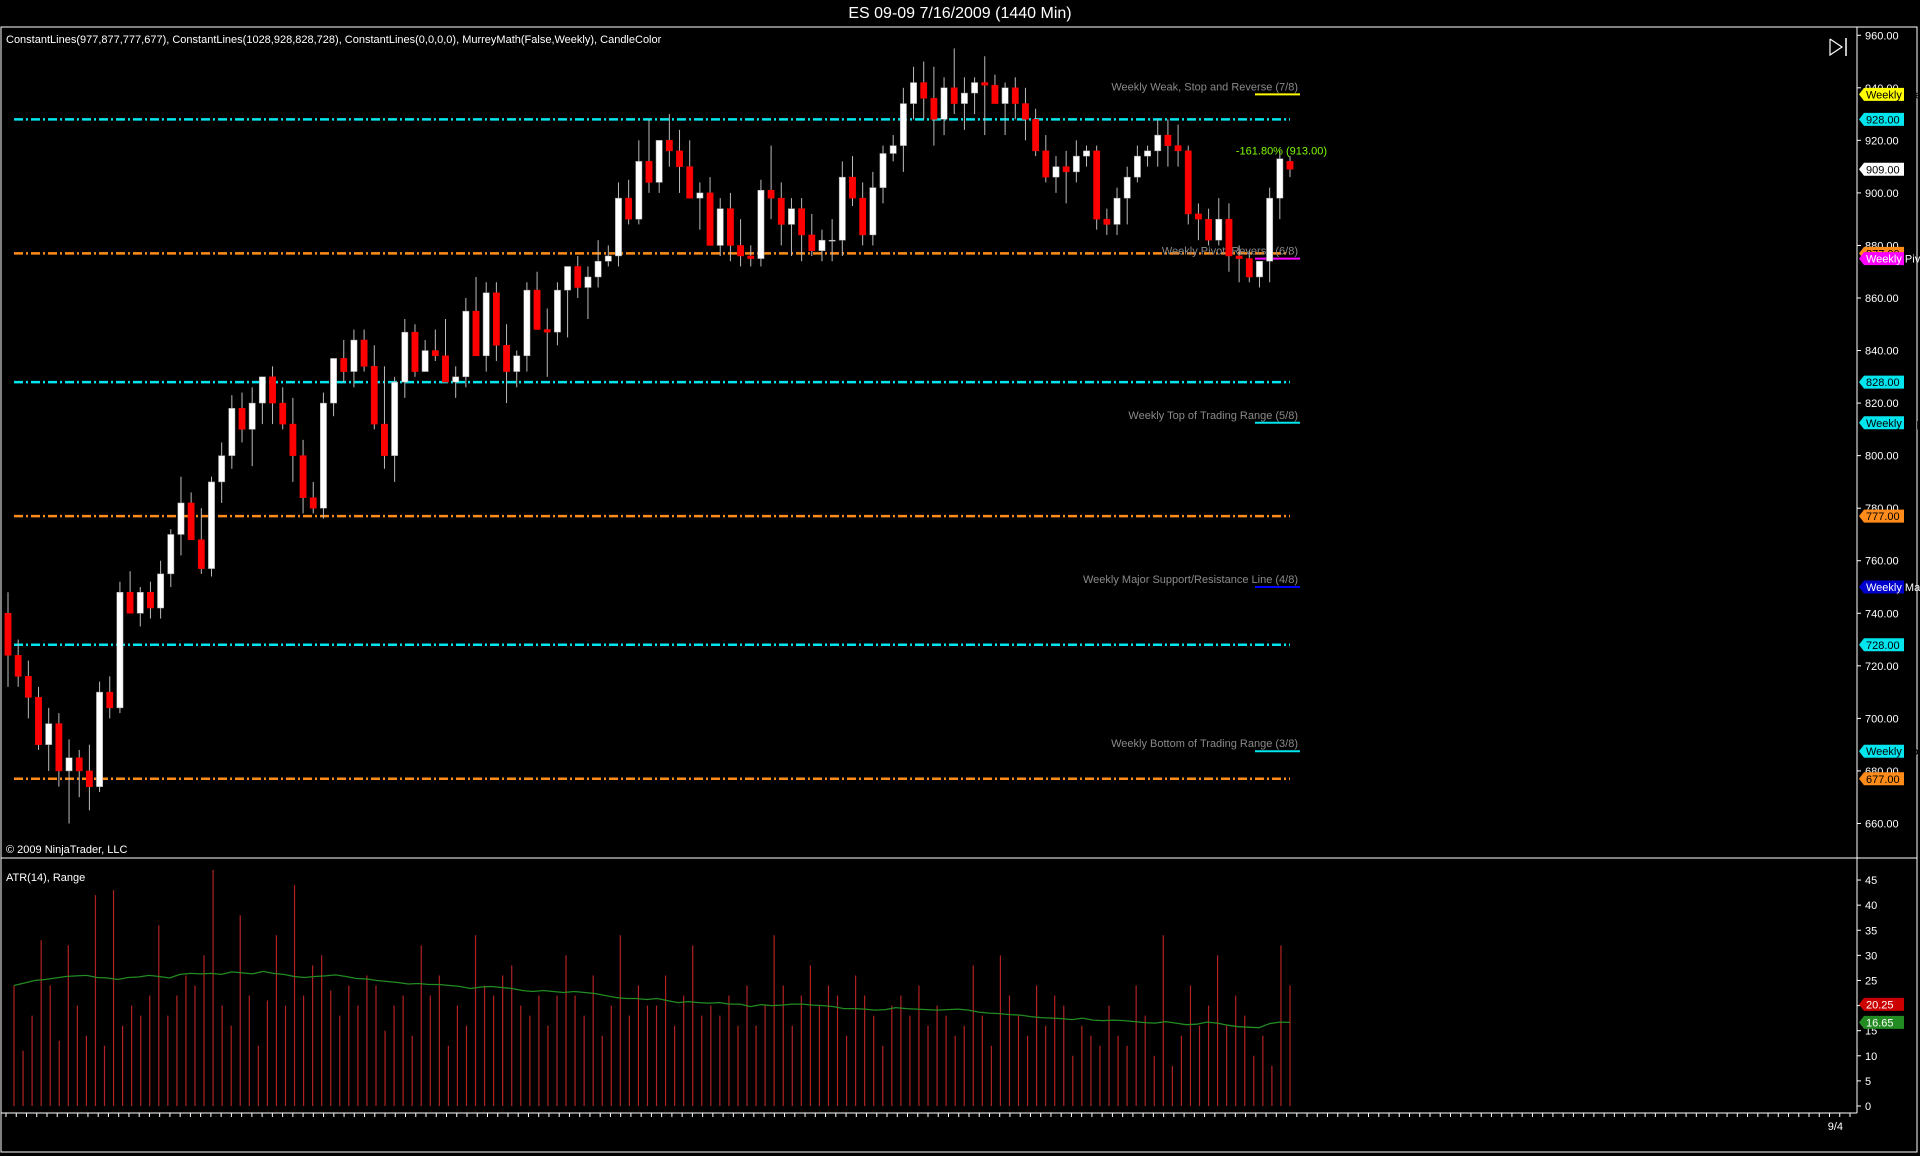 This screenshot has width=1920, height=1156. What do you see at coordinates (1871, 956) in the screenshot?
I see `atr-tick-label: 30` at bounding box center [1871, 956].